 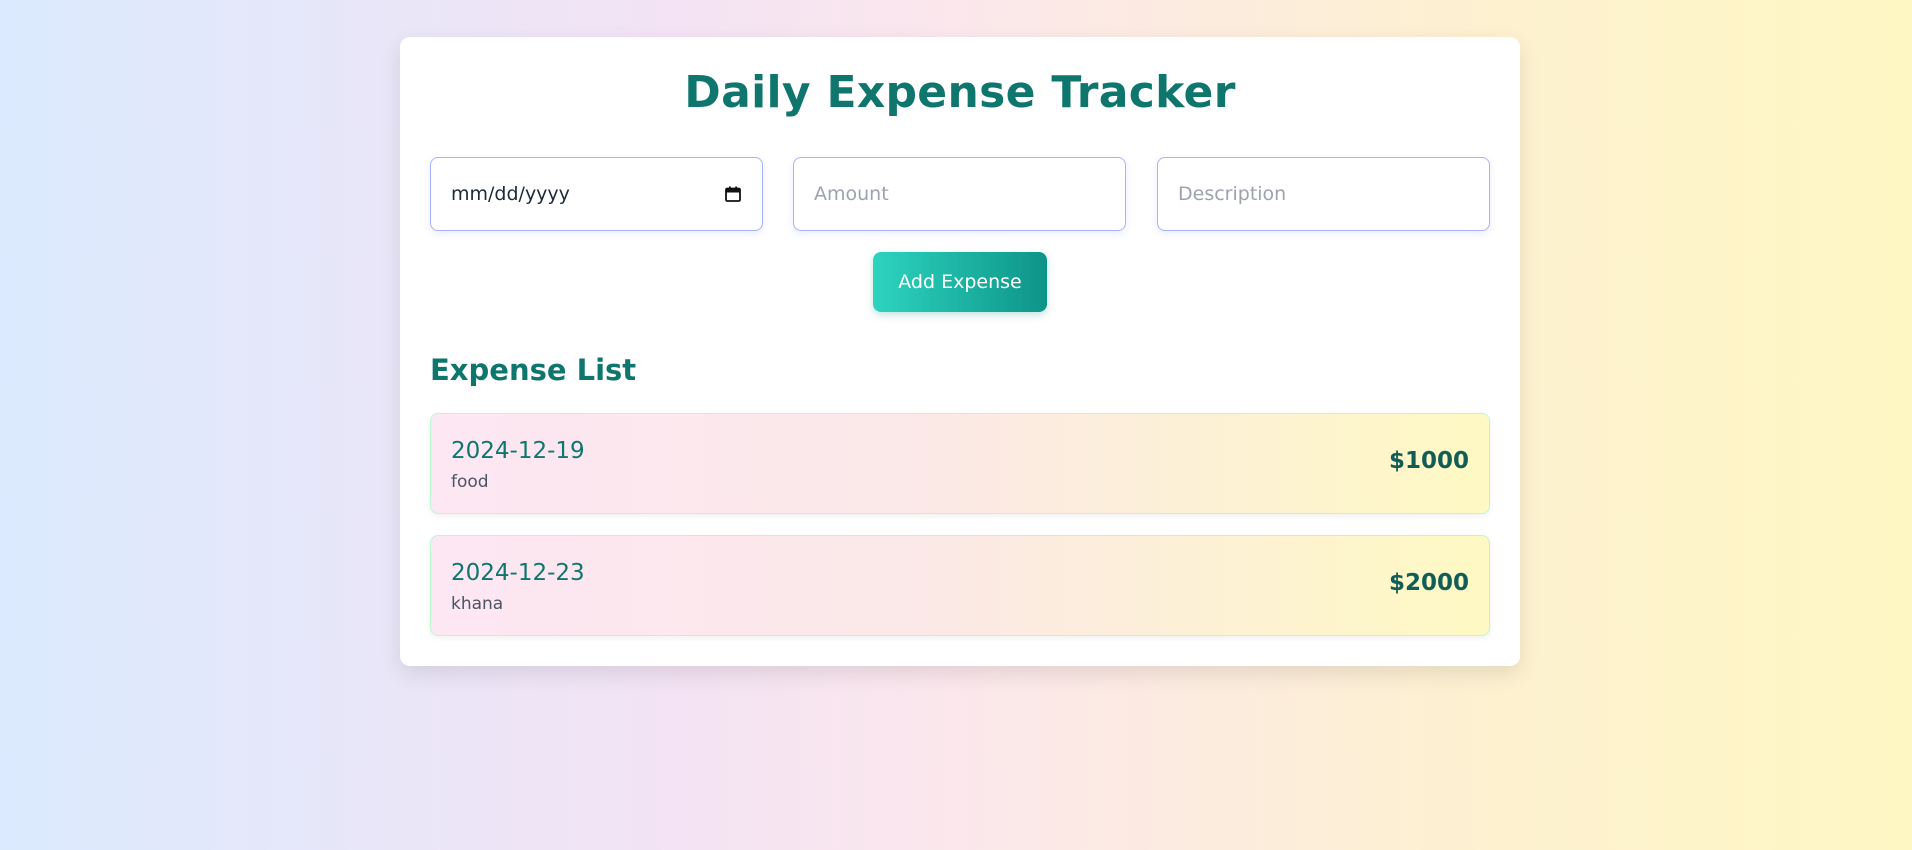 What do you see at coordinates (960, 282) in the screenshot?
I see `add-expense-button: Add Expense` at bounding box center [960, 282].